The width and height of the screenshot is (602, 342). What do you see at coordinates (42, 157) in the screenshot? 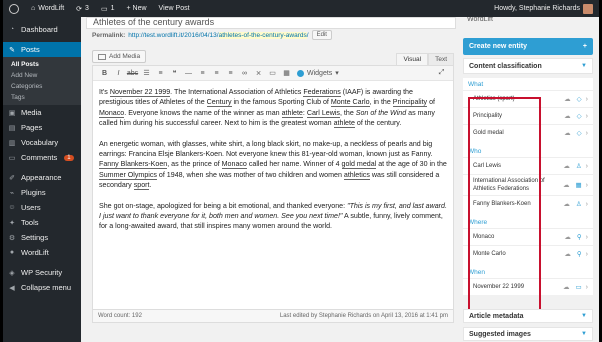
I see `sidebar-item-comments: ▭ Comments 1` at bounding box center [42, 157].